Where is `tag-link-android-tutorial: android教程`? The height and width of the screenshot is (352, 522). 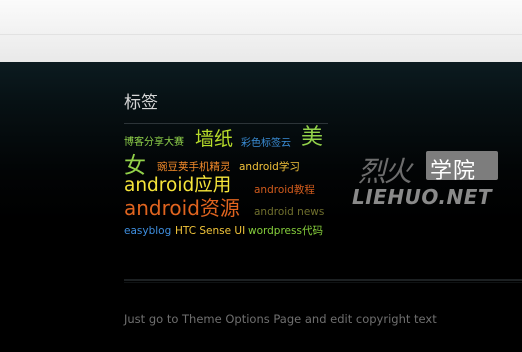 tag-link-android-tutorial: android教程 is located at coordinates (284, 190).